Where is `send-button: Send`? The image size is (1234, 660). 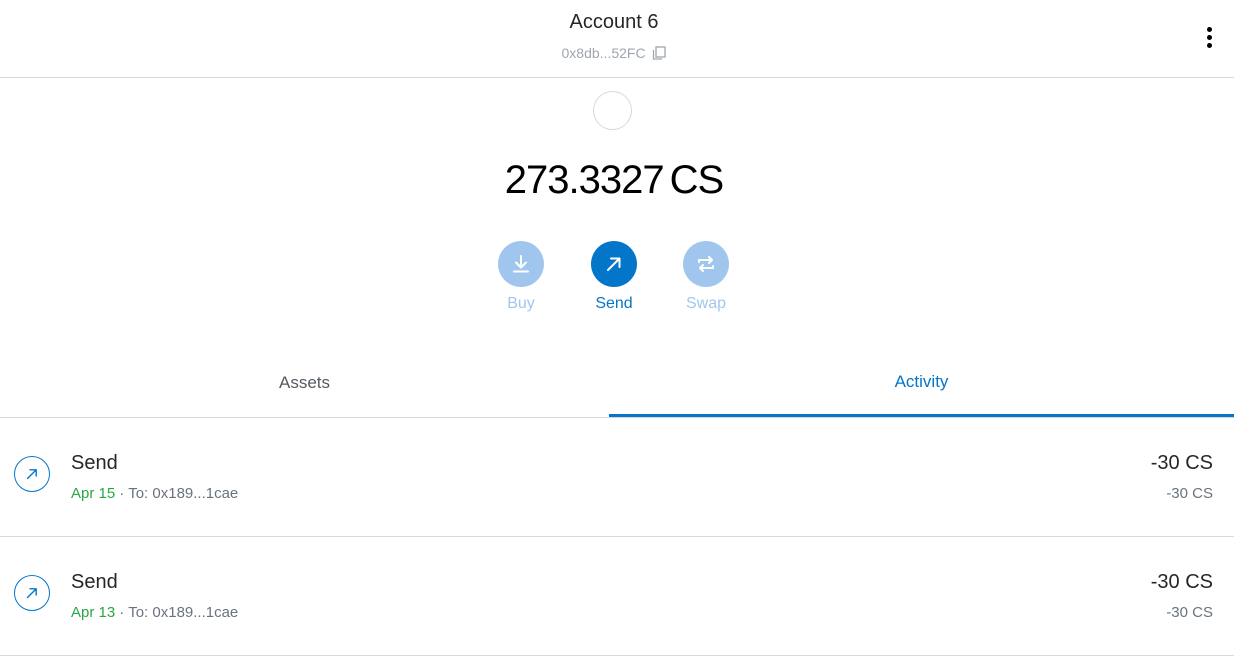 send-button: Send is located at coordinates (614, 277).